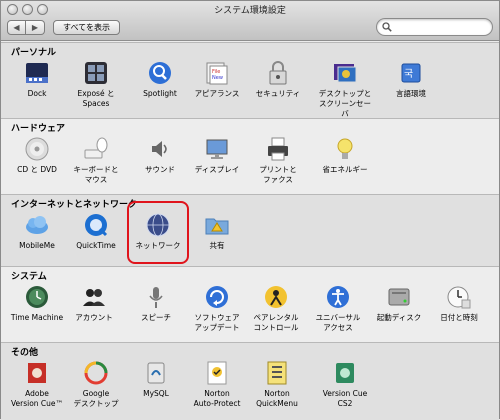 This screenshot has height=420, width=500. I want to click on svg-text: New, so click(217, 78).